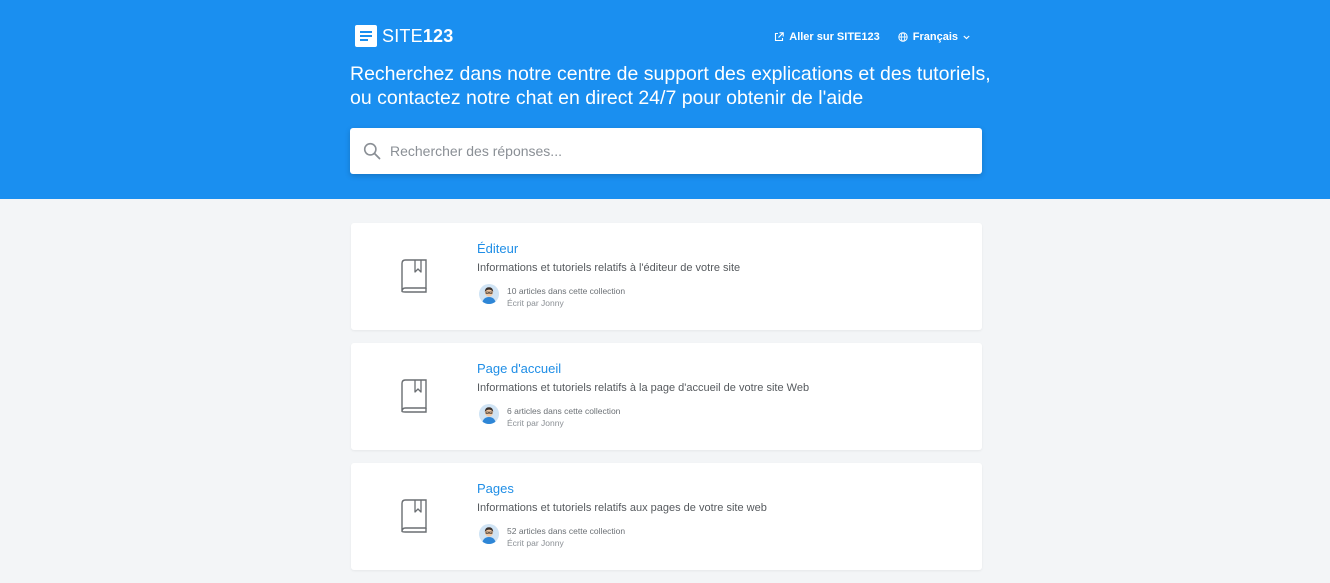 The height and width of the screenshot is (583, 1330). What do you see at coordinates (566, 531) in the screenshot?
I see `article-count: 52 articles dans cette collection` at bounding box center [566, 531].